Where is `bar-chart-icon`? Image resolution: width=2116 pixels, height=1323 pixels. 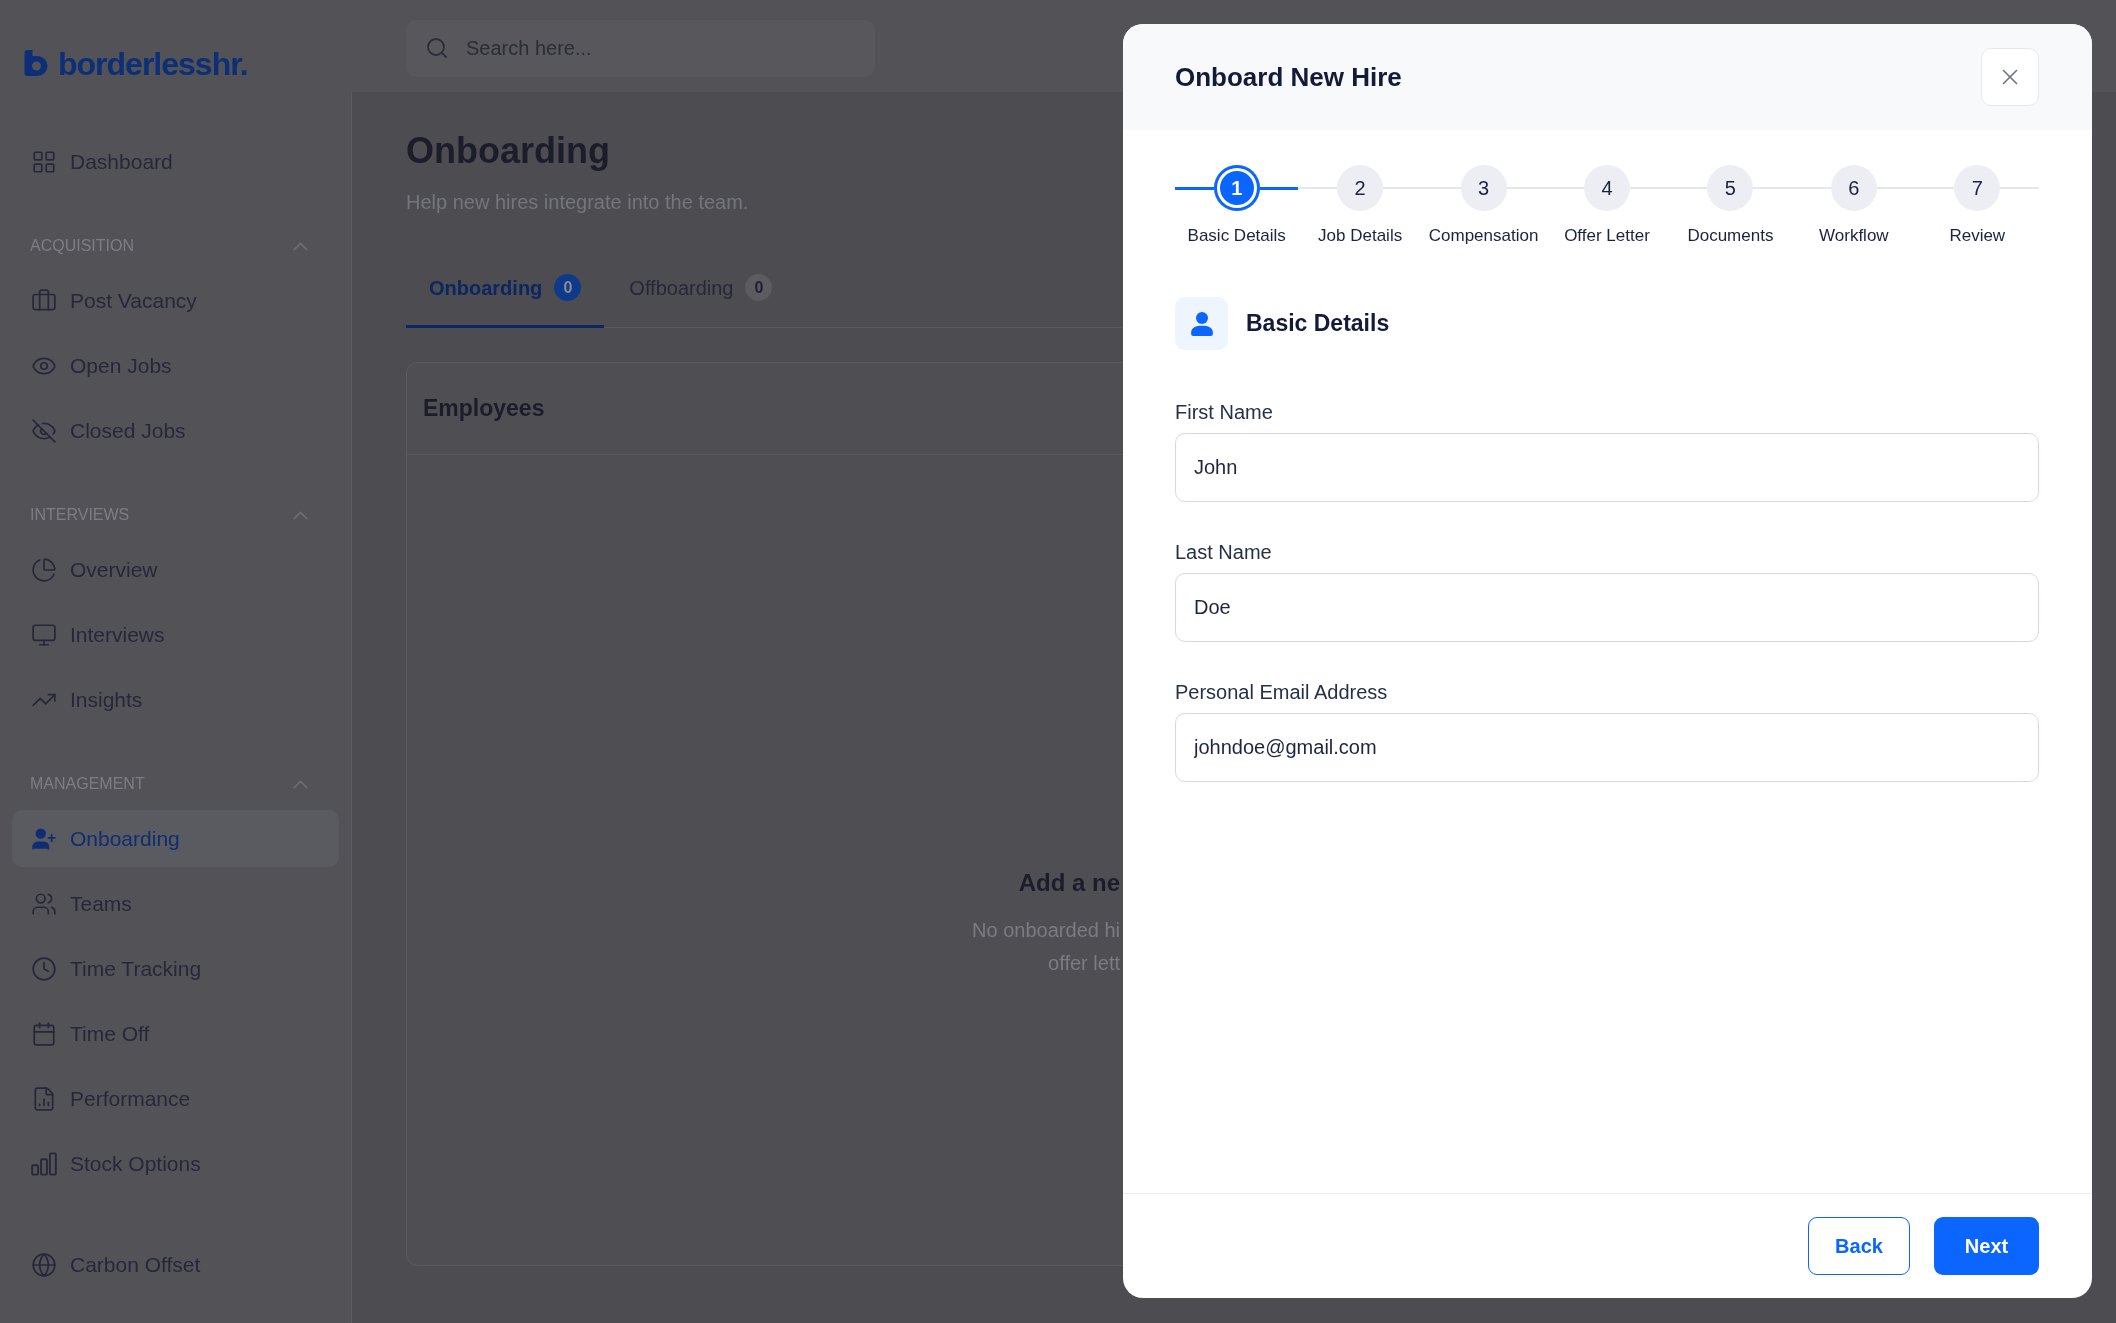
bar-chart-icon is located at coordinates (44, 1163).